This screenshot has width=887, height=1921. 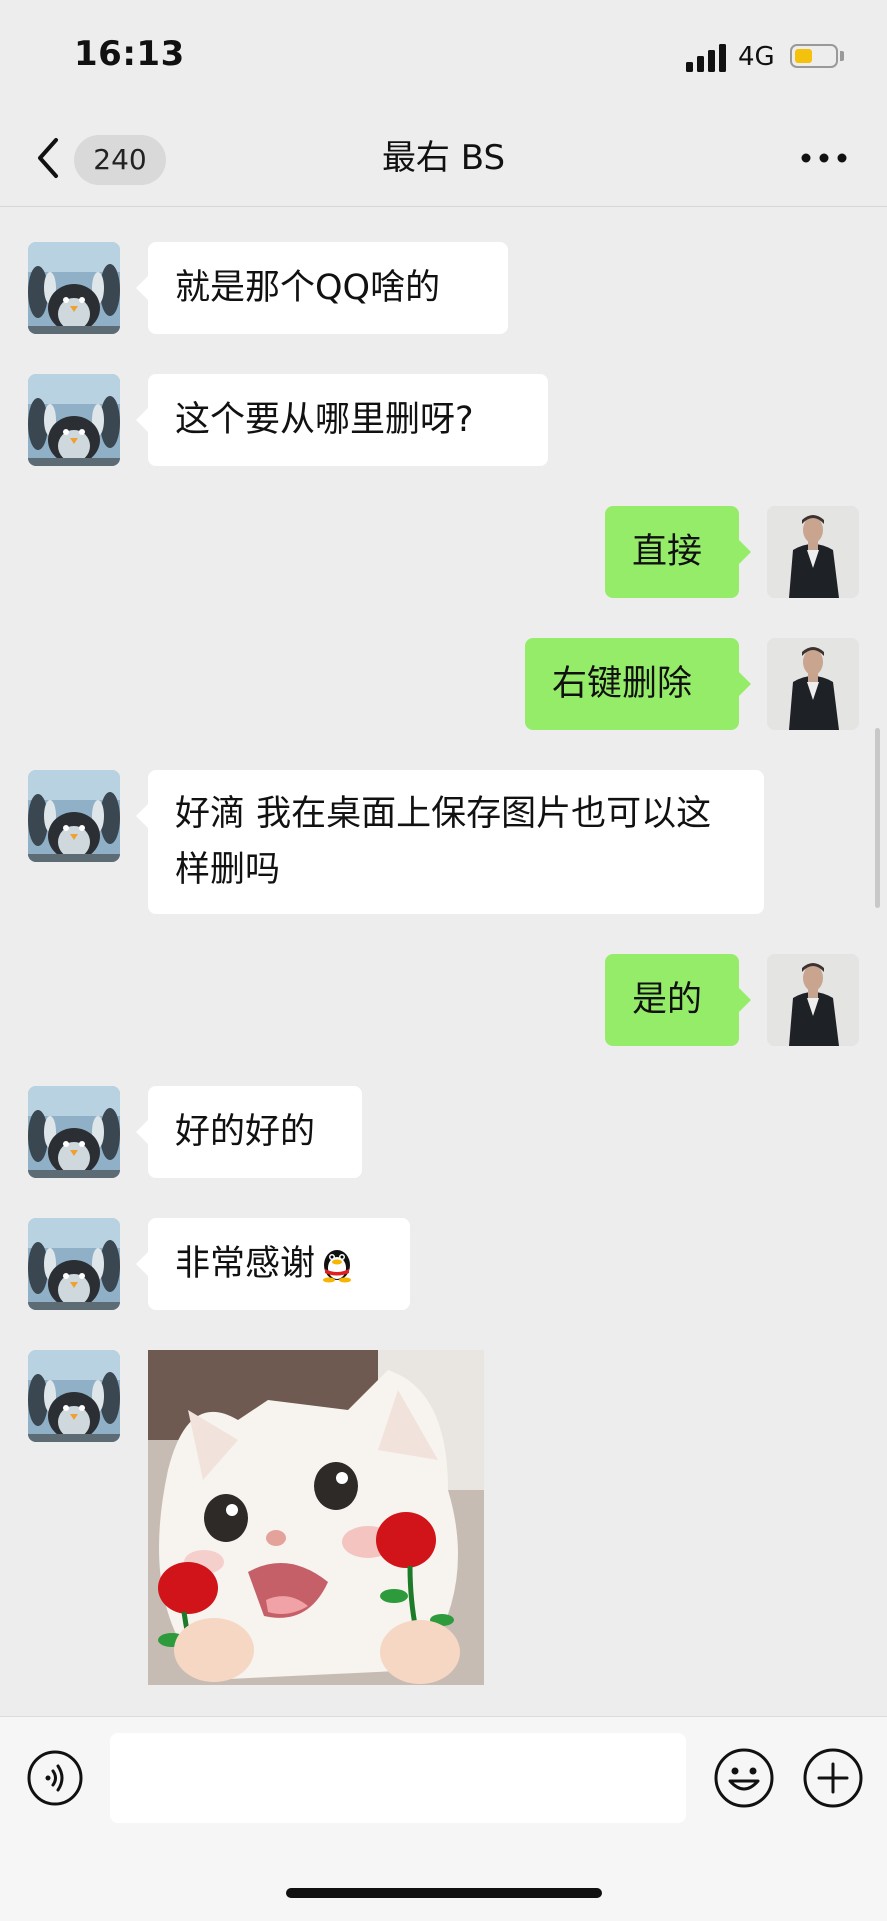 What do you see at coordinates (443, 55) in the screenshot?
I see `status-bar: 16:13 4G` at bounding box center [443, 55].